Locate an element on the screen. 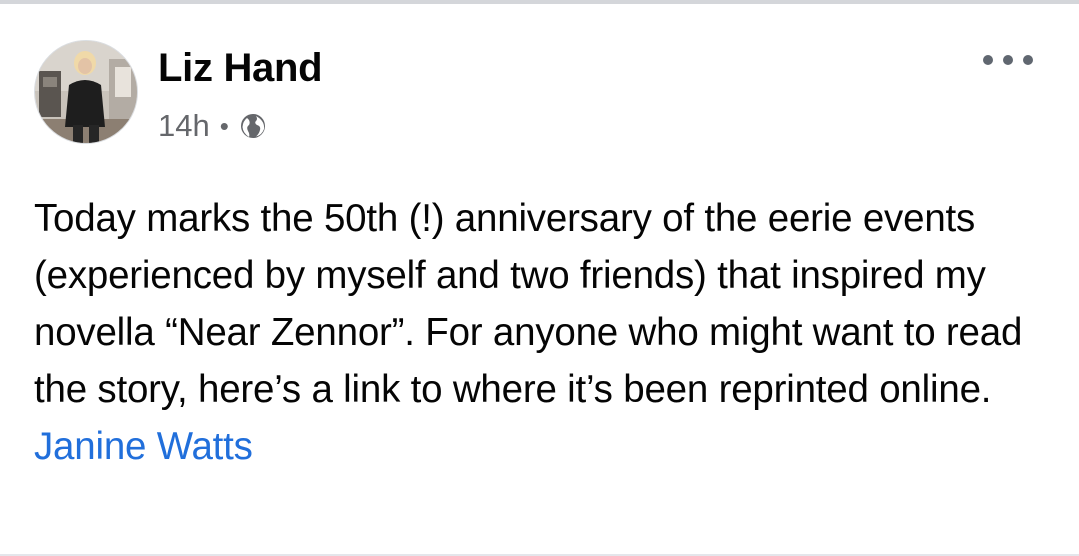 This screenshot has height=556, width=1079. post-timestamp: 14h is located at coordinates (184, 126).